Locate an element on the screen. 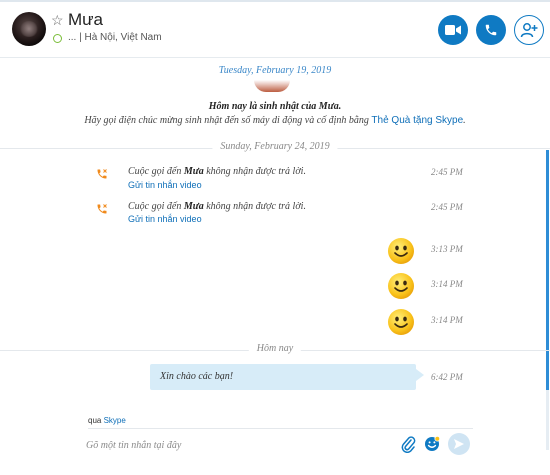  skype-gift-card-link: Thẻ Quà tặng Skype is located at coordinates (417, 120).